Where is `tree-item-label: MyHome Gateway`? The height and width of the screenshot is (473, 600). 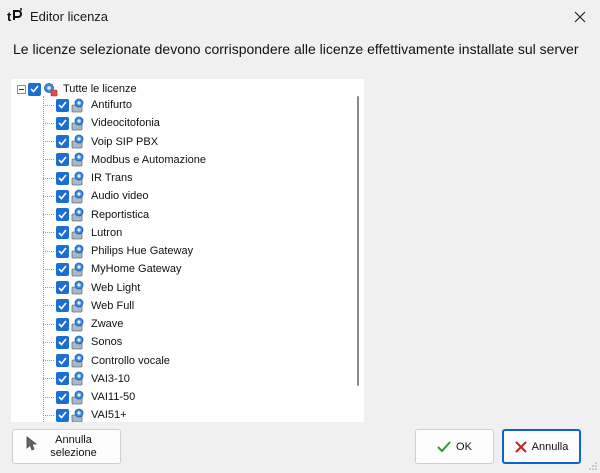
tree-item-label: MyHome Gateway is located at coordinates (136, 269).